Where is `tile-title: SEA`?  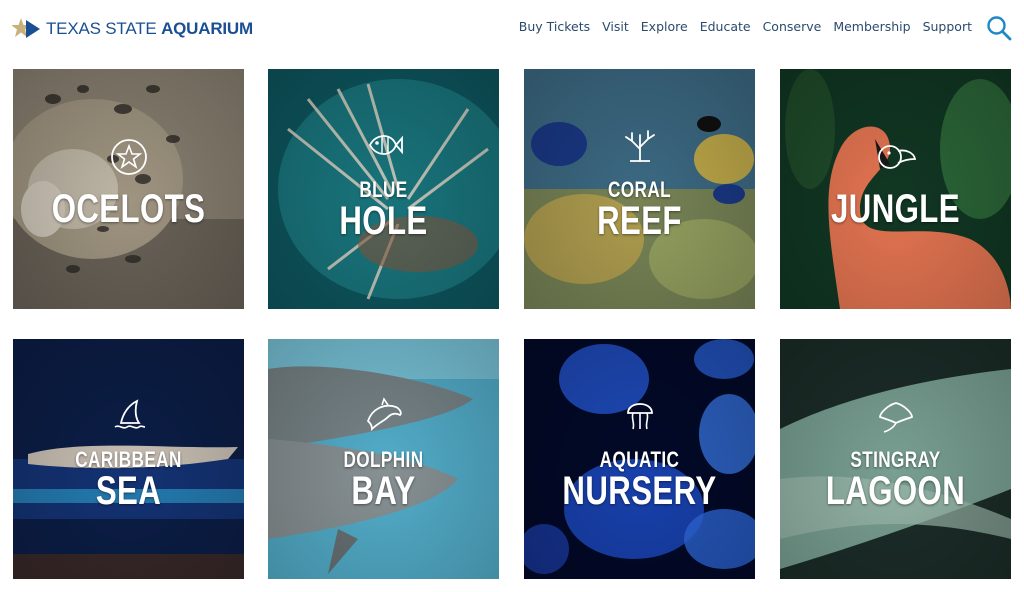 tile-title: SEA is located at coordinates (128, 491).